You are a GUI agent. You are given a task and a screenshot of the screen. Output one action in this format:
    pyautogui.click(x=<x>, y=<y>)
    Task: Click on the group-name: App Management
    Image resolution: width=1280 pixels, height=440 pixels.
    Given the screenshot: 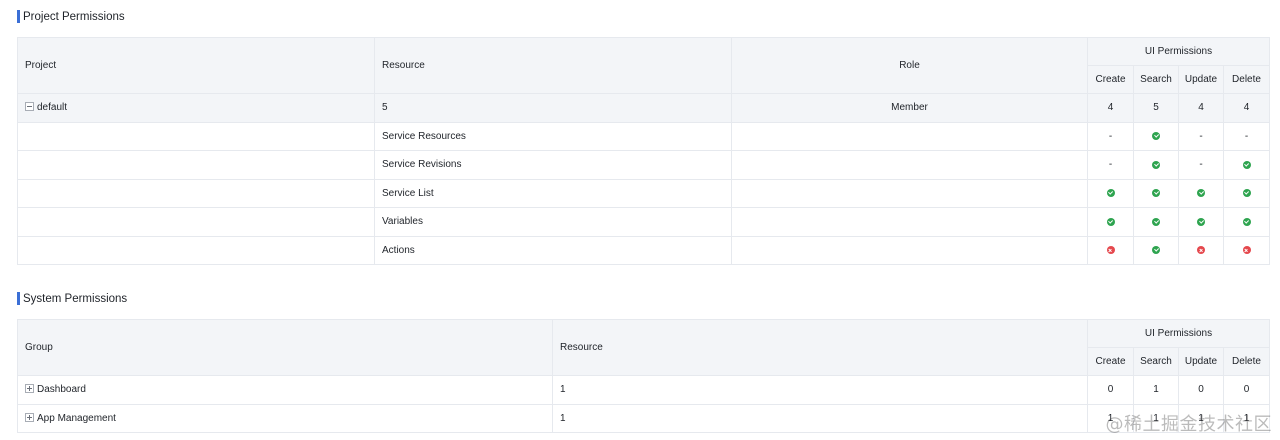 What is the action you would take?
    pyautogui.click(x=76, y=418)
    